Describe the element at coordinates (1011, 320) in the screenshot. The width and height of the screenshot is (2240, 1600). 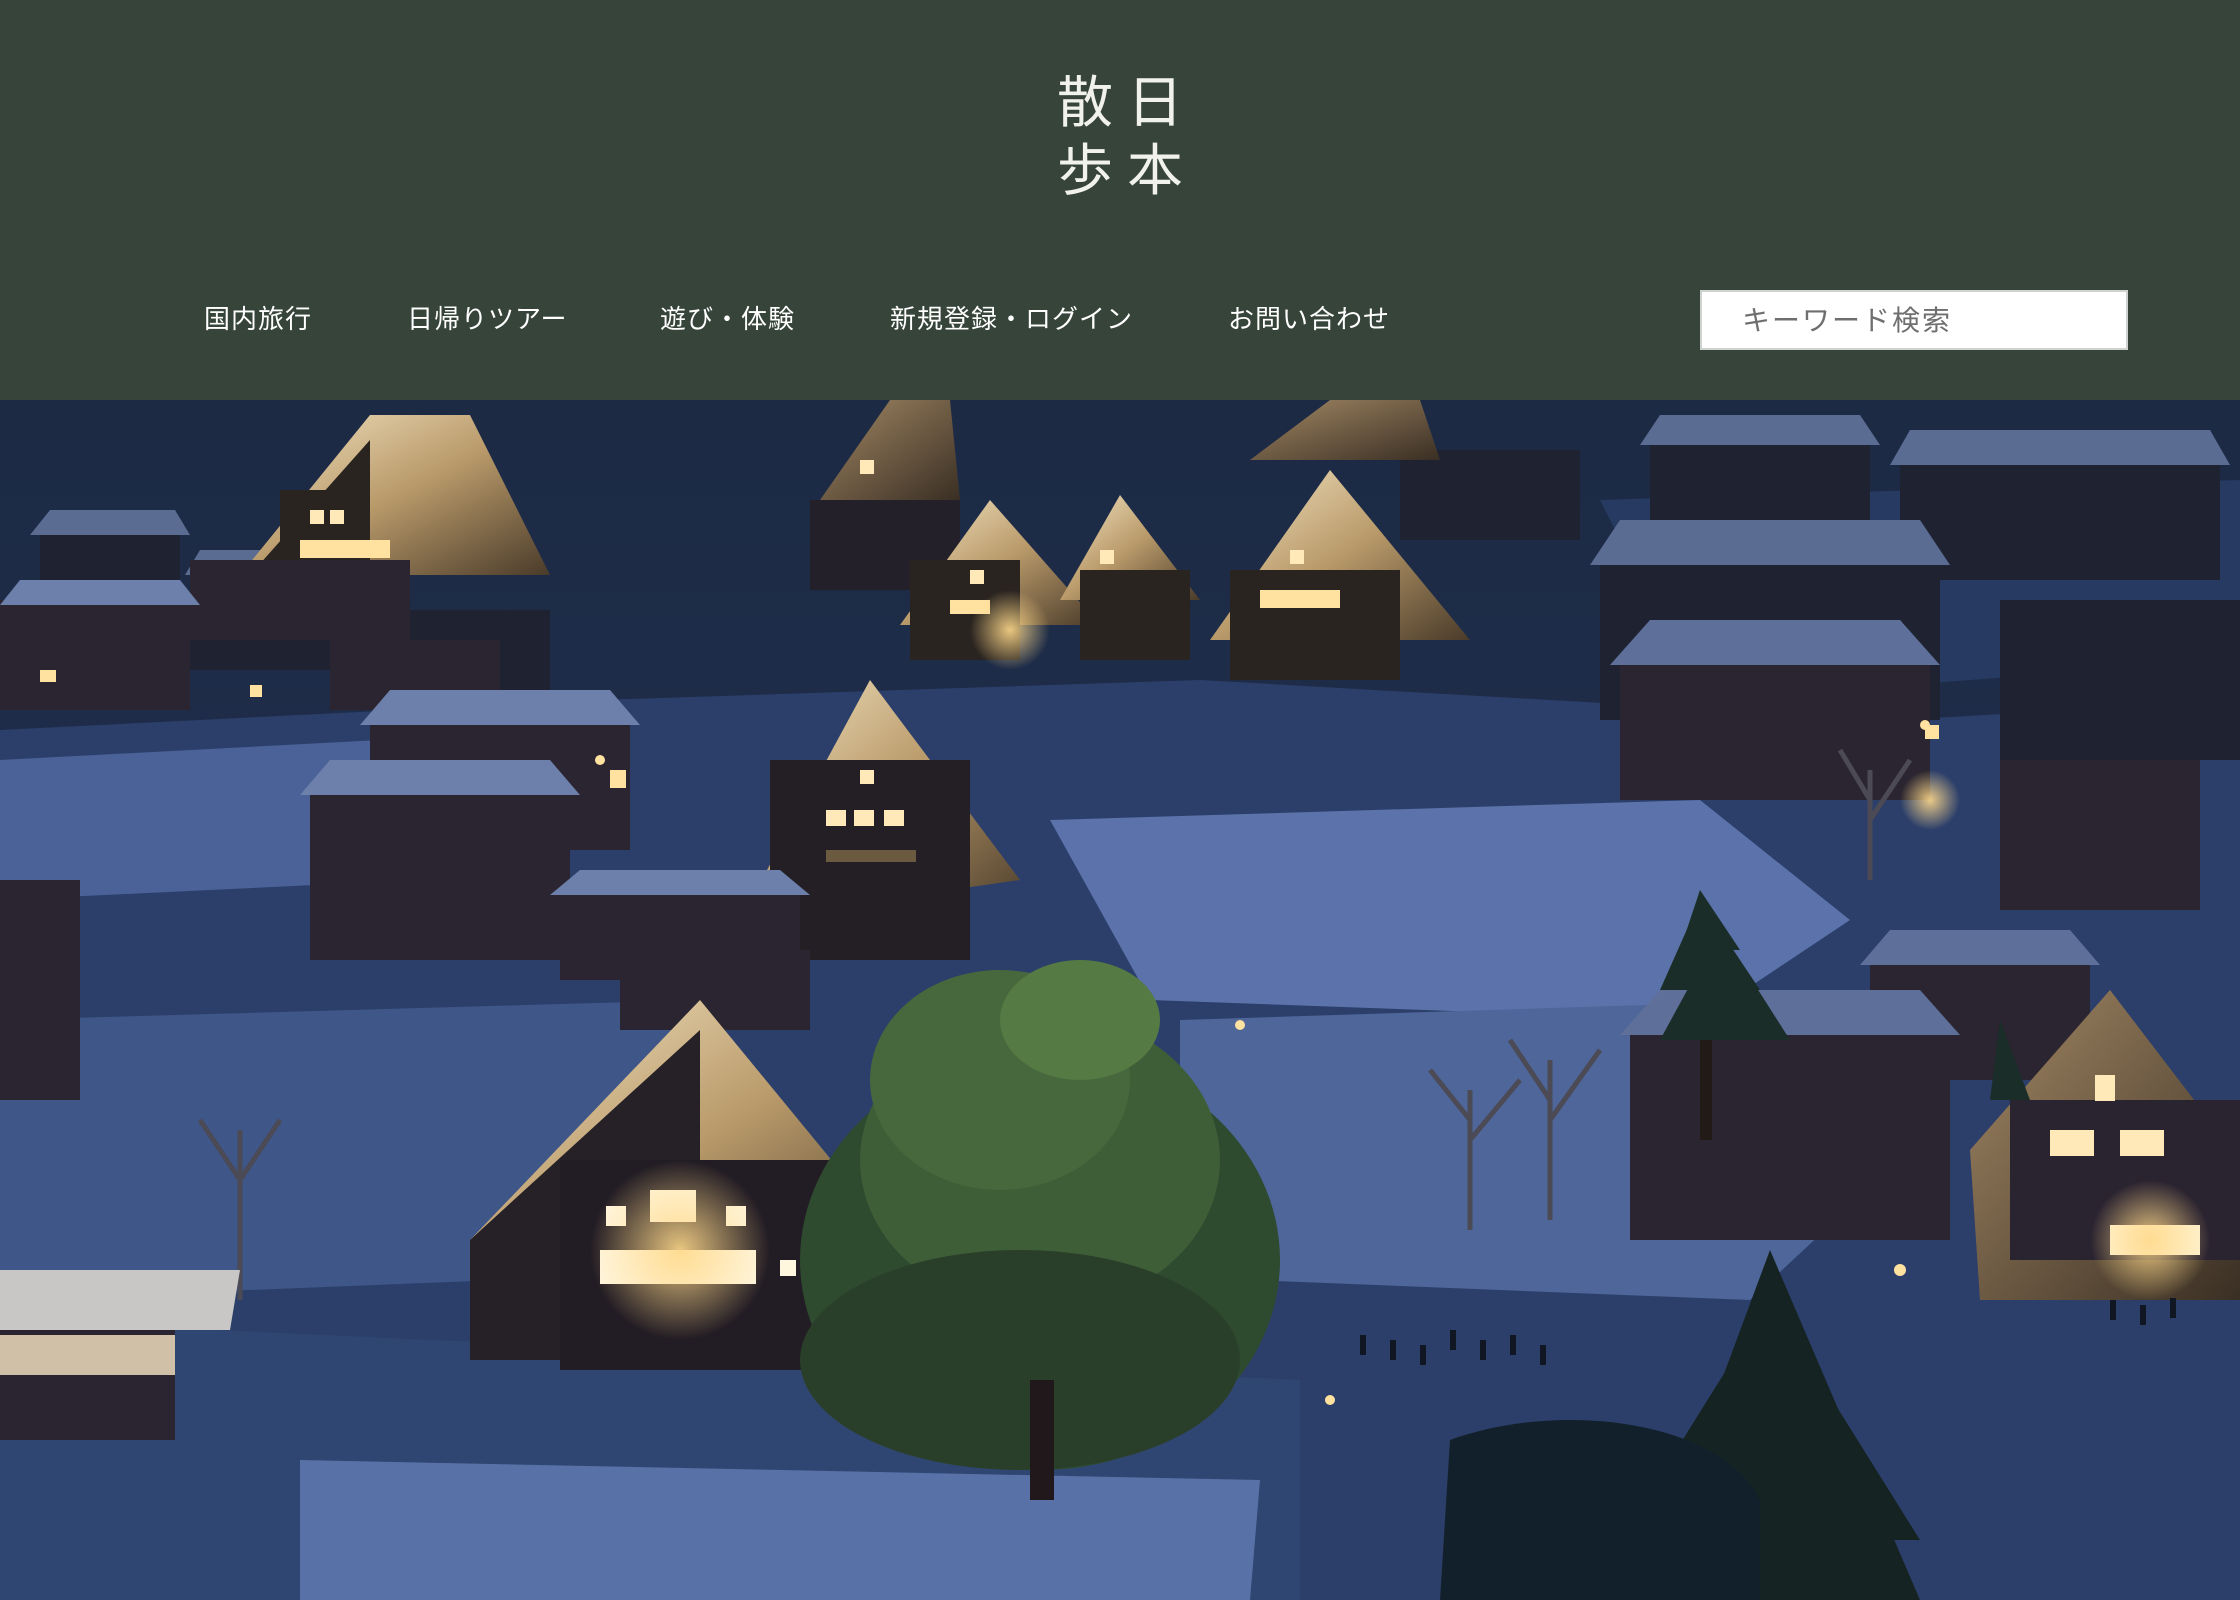
I see `nav-item-signup-login: 新規登録・ログイン` at that location.